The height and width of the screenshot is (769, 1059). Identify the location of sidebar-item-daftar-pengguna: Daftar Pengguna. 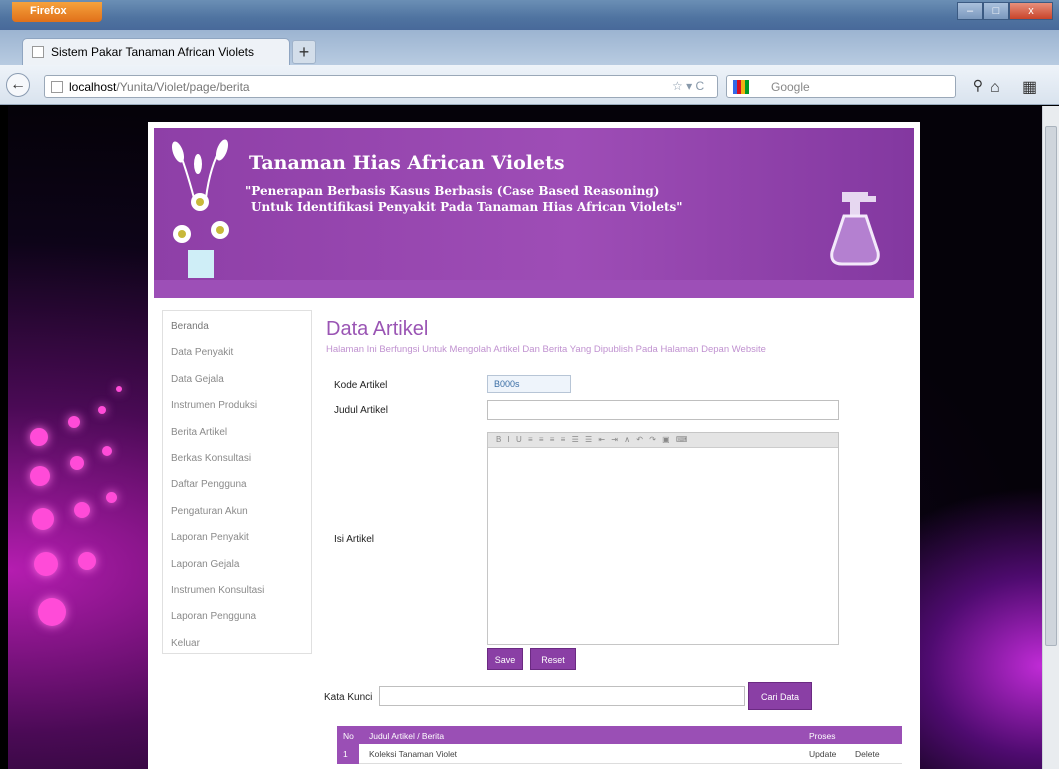
(241, 488).